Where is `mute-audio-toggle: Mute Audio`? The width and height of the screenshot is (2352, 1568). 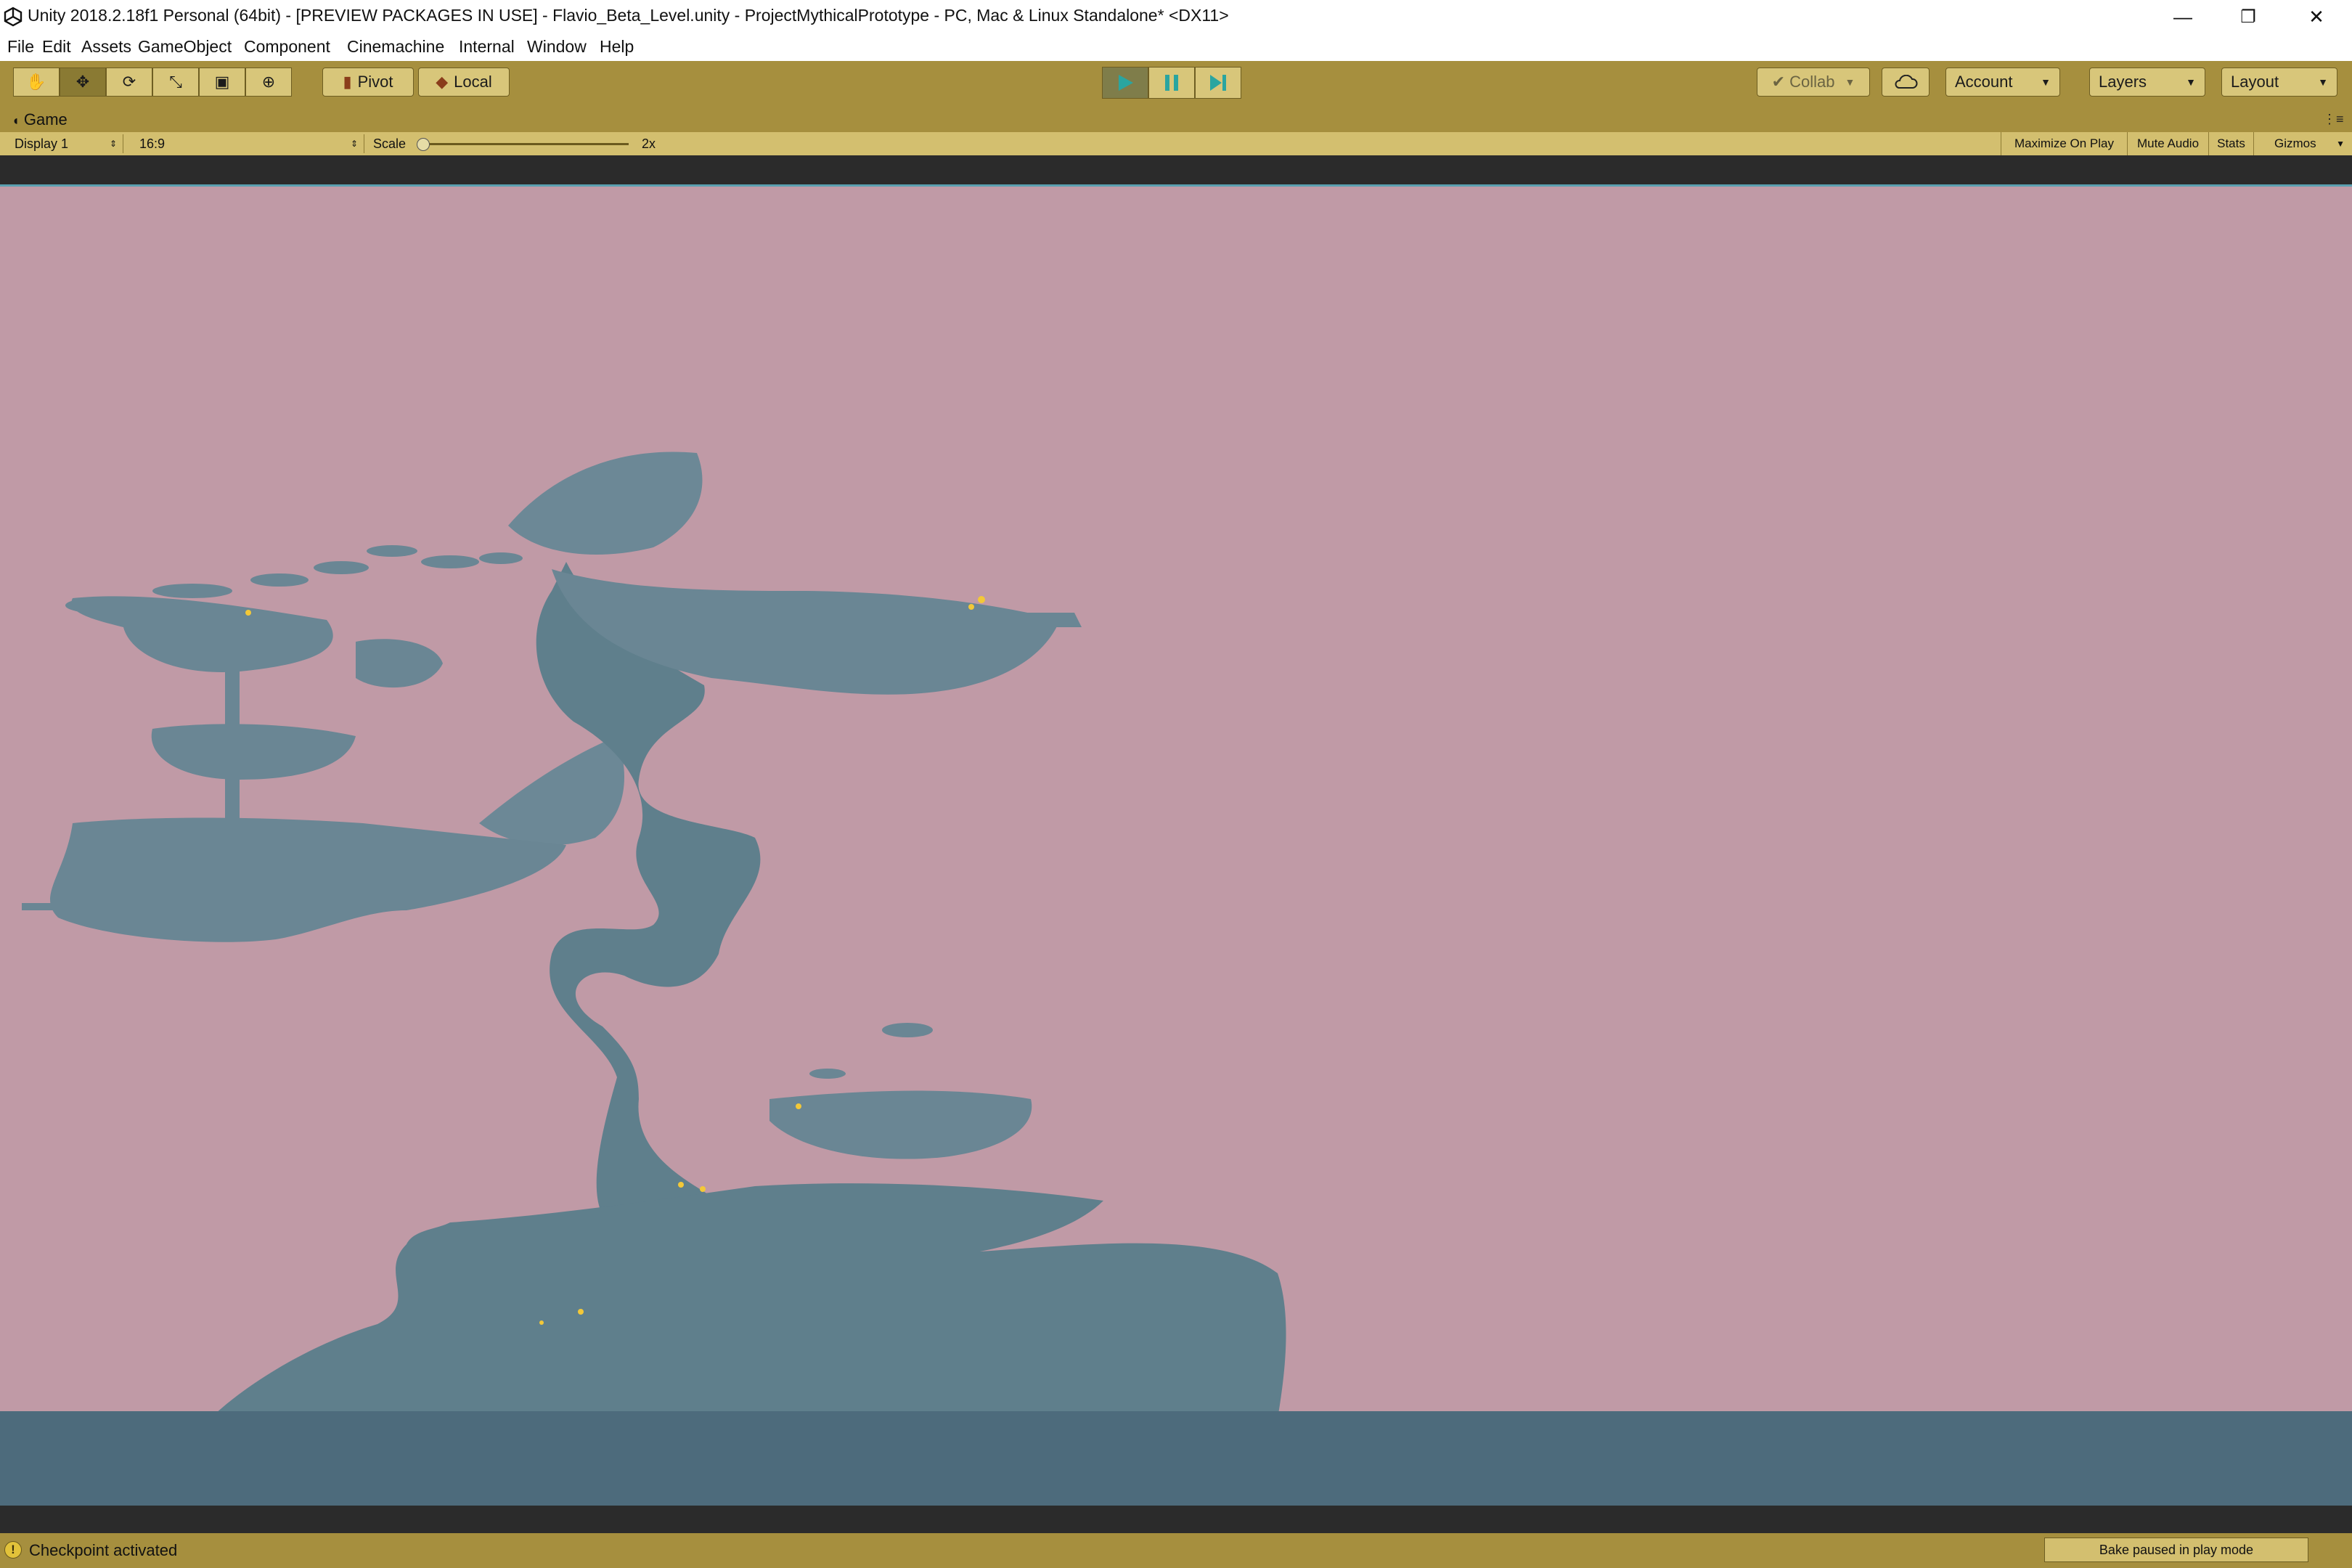 mute-audio-toggle: Mute Audio is located at coordinates (2167, 144).